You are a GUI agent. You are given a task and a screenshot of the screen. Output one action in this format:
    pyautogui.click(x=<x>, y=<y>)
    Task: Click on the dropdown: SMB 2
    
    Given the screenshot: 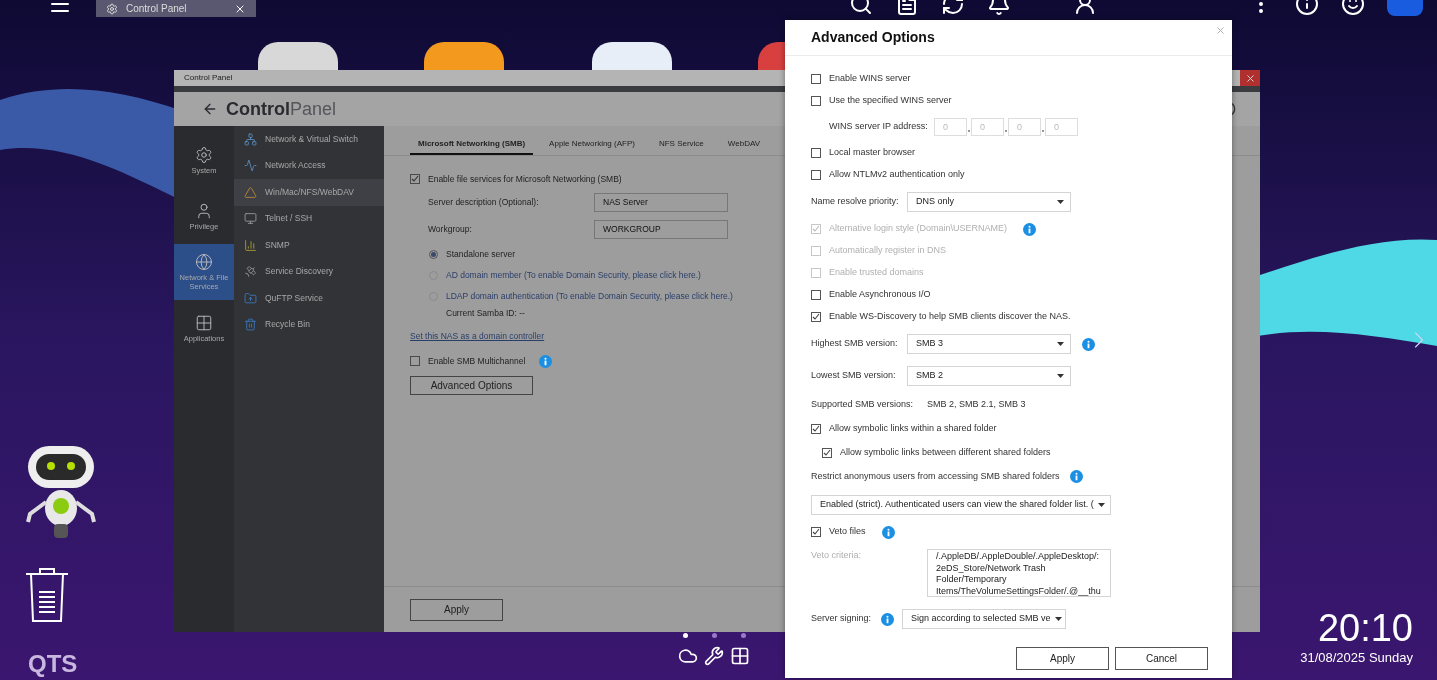 What is the action you would take?
    pyautogui.click(x=989, y=376)
    